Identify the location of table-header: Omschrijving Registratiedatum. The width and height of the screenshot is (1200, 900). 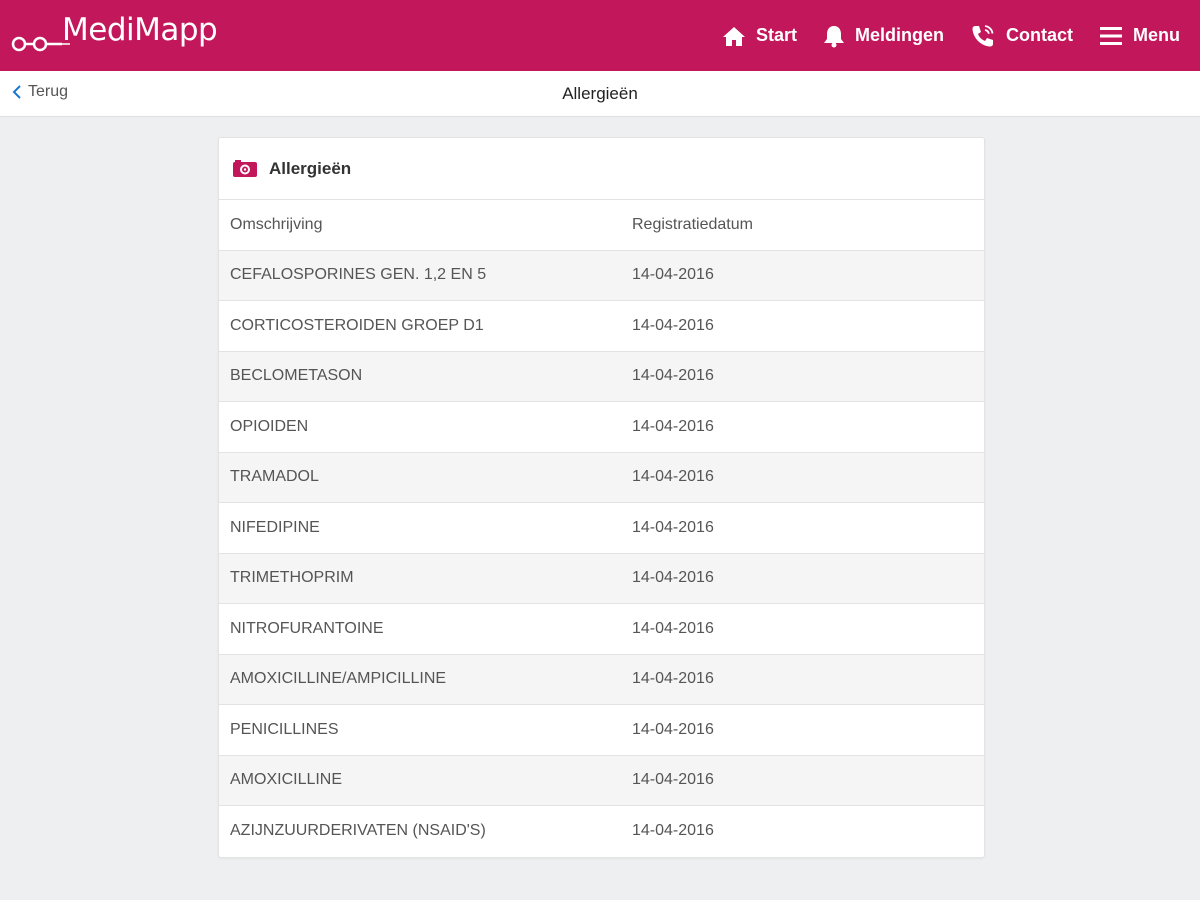
(601, 225).